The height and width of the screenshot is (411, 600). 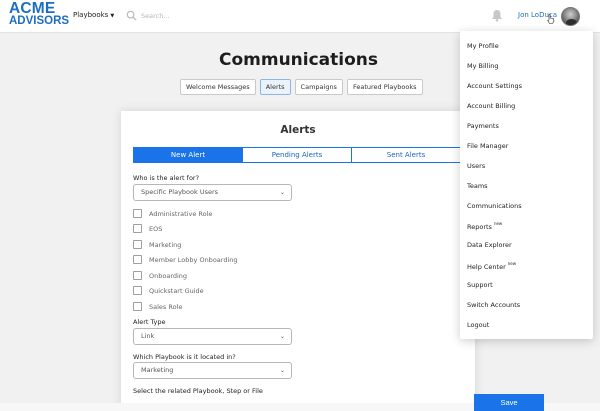 I want to click on role-label: Onboarding, so click(x=168, y=275).